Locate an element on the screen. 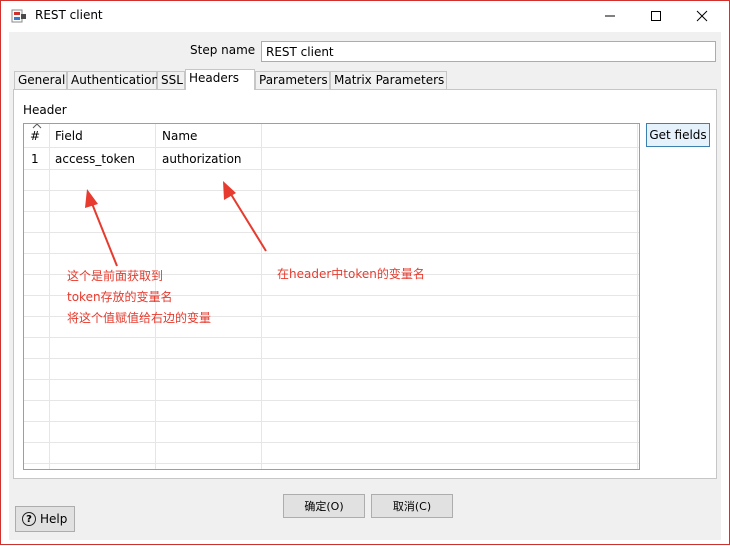 This screenshot has width=730, height=546. tab-headers: Headers is located at coordinates (220, 79).